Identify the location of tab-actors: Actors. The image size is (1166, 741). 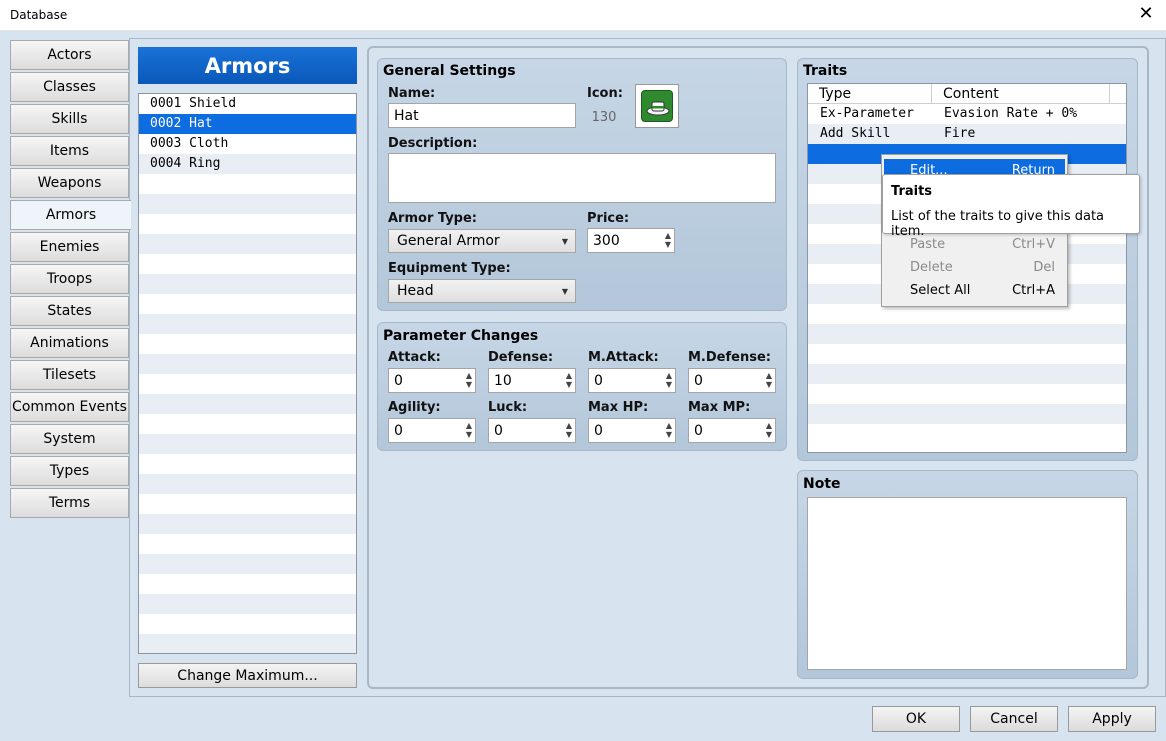
(69, 55).